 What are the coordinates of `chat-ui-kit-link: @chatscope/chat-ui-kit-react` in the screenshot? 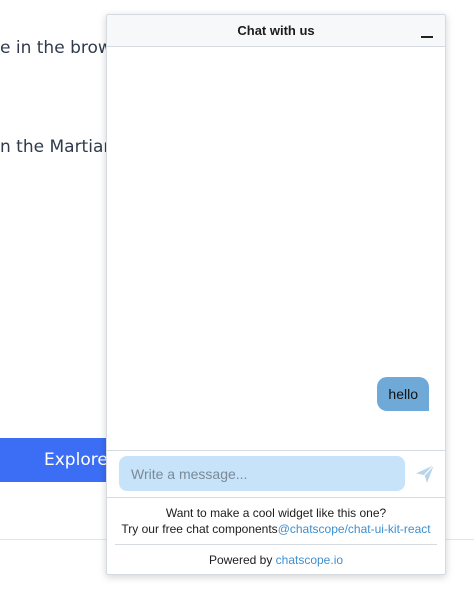 It's located at (354, 529).